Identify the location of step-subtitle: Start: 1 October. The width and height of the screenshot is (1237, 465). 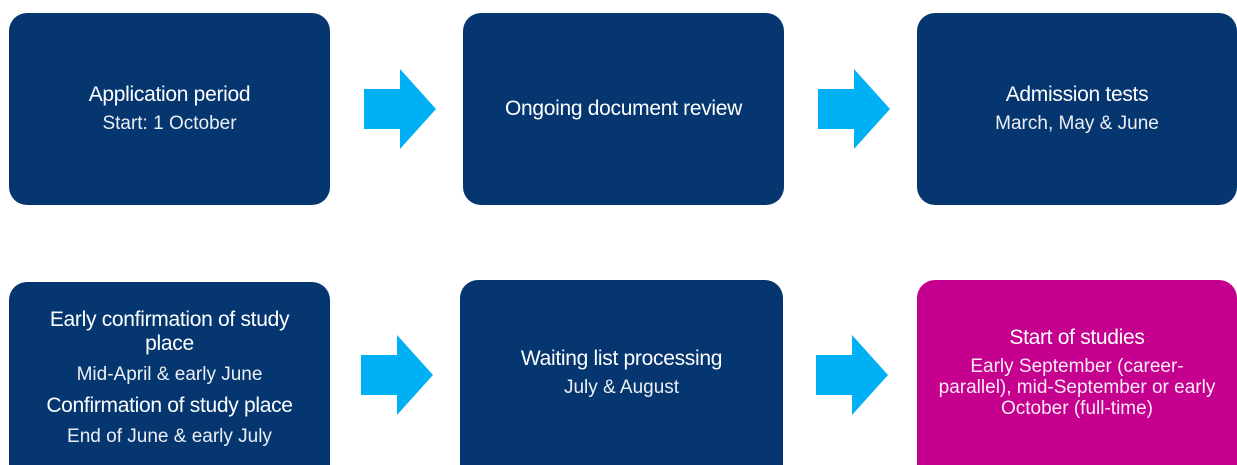
(169, 123).